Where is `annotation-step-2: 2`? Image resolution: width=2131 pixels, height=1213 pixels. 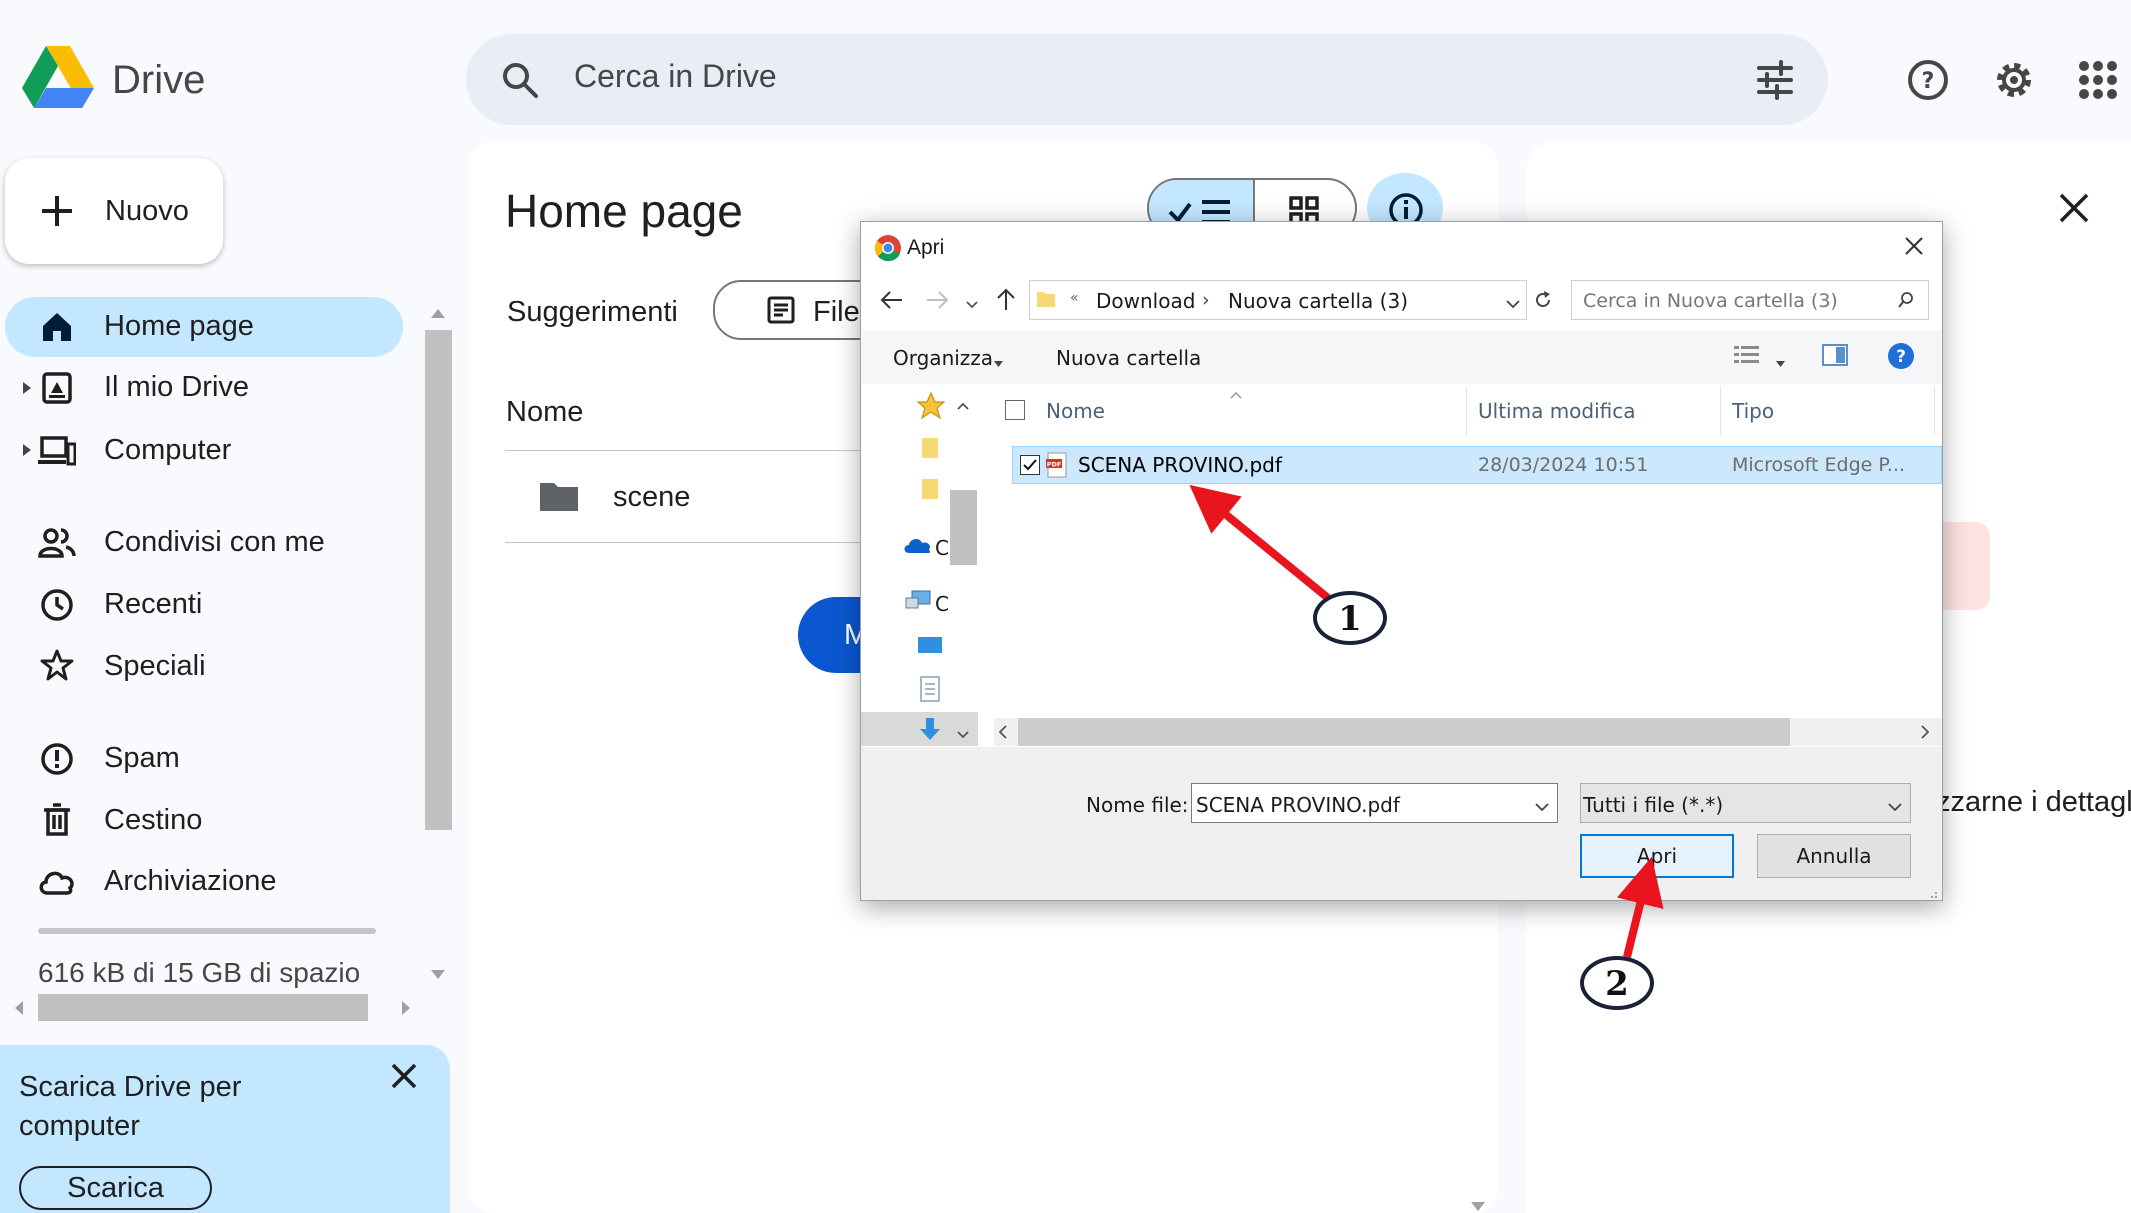 annotation-step-2: 2 is located at coordinates (1617, 983).